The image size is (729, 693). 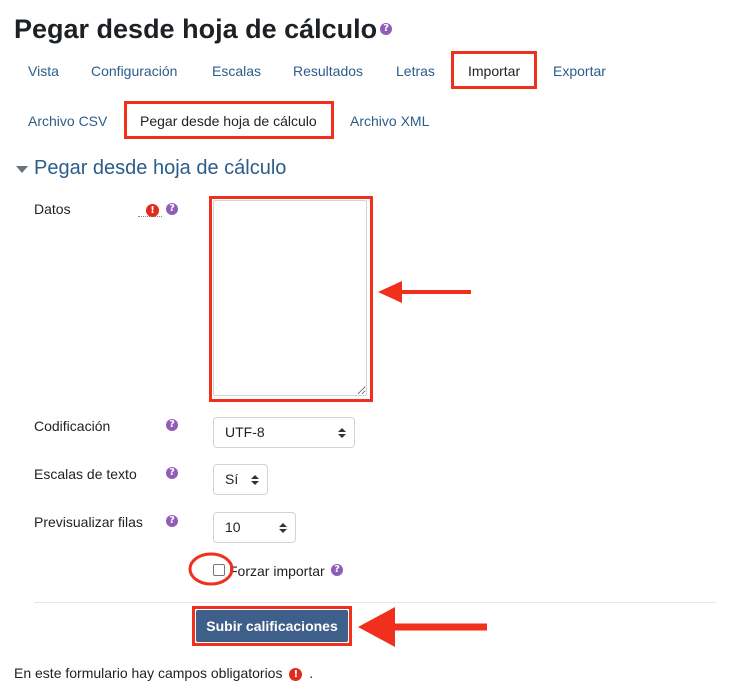 I want to click on tab-resultados: Resultados, so click(x=328, y=71).